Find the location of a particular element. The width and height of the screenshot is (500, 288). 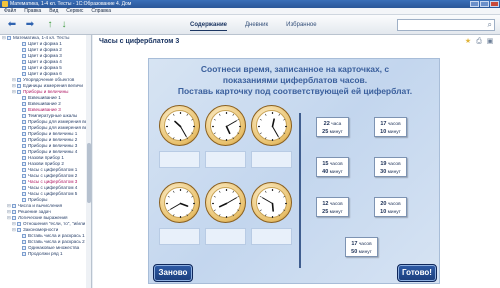

time-card: 12 часов 25 минут is located at coordinates (332, 207).